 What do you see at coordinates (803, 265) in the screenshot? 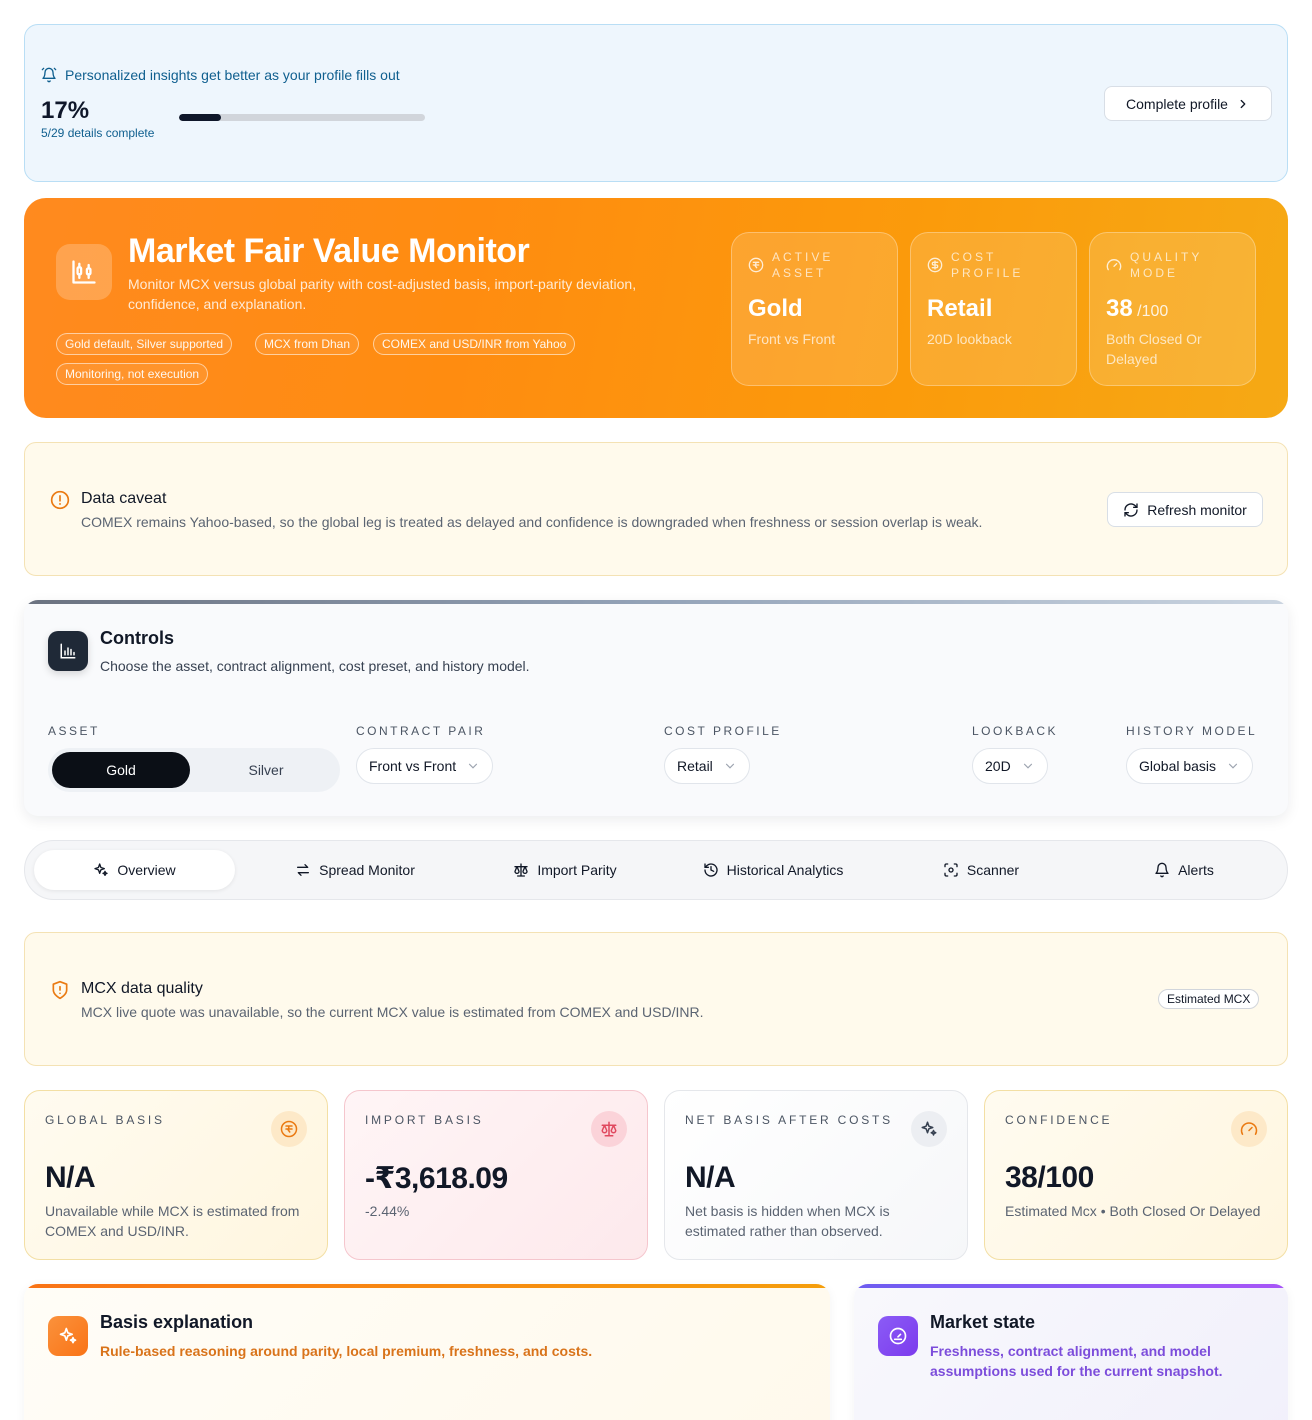
I see `stat-label: ACTIVE ASSET` at bounding box center [803, 265].